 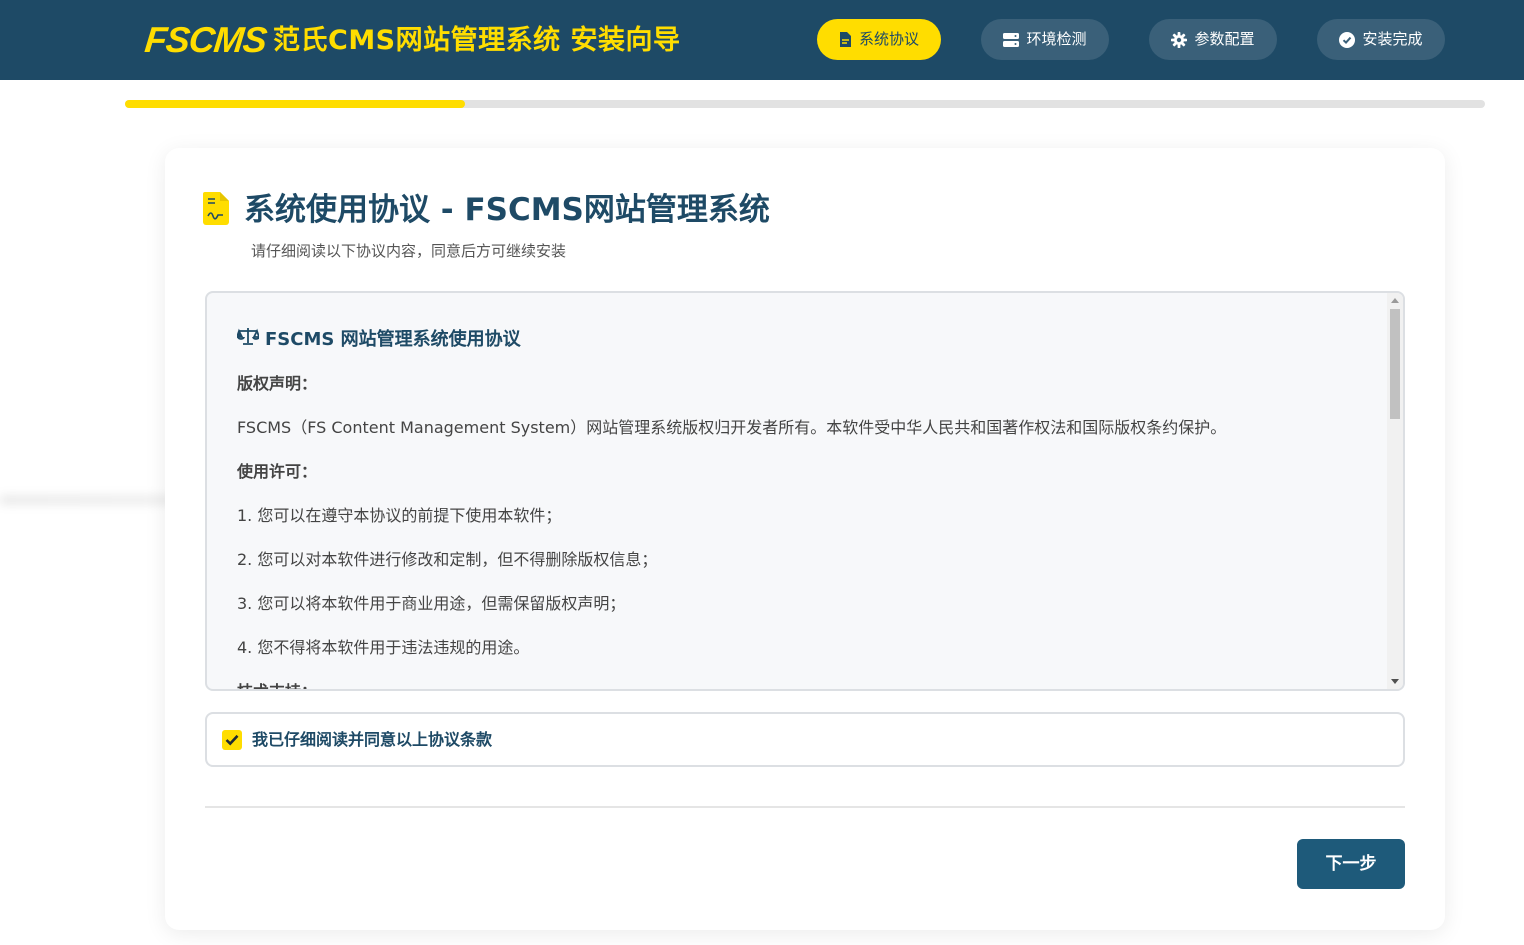 I want to click on license-title: 使用许可：, so click(x=277, y=471).